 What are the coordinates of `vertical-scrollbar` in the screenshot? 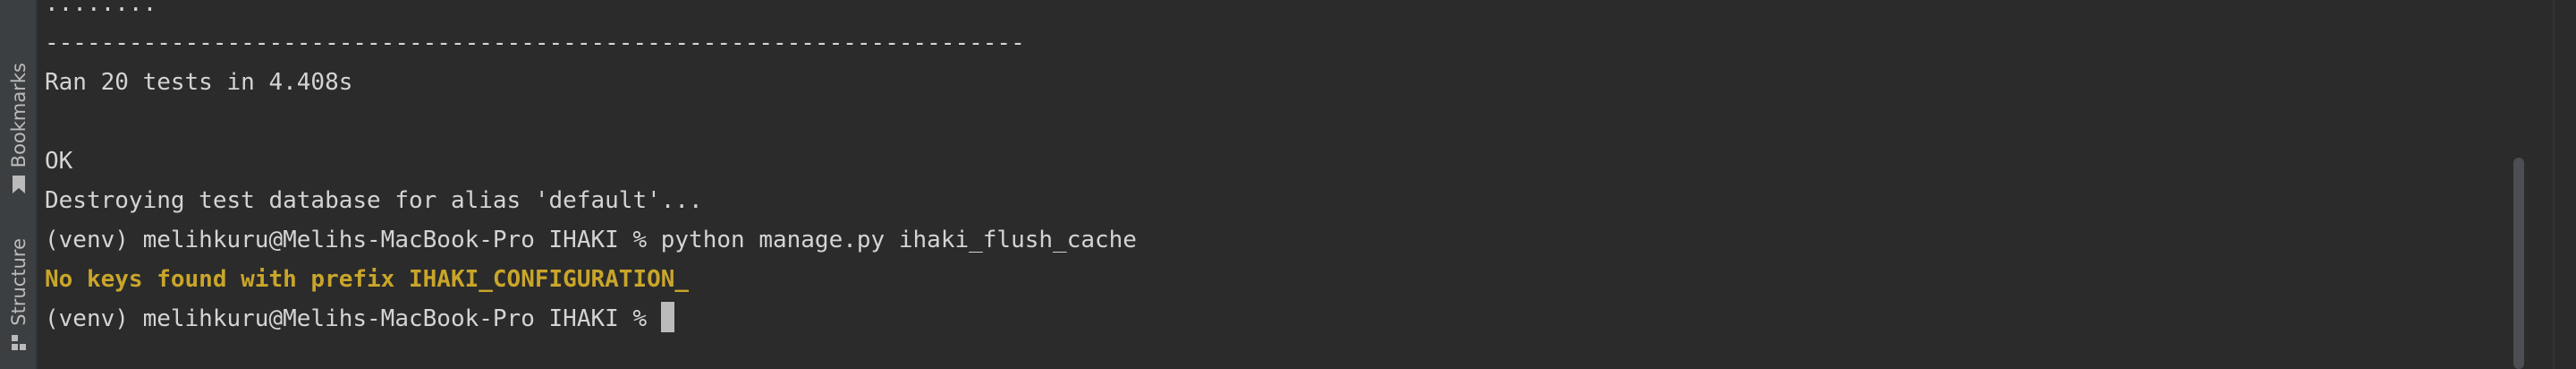 It's located at (2519, 185).